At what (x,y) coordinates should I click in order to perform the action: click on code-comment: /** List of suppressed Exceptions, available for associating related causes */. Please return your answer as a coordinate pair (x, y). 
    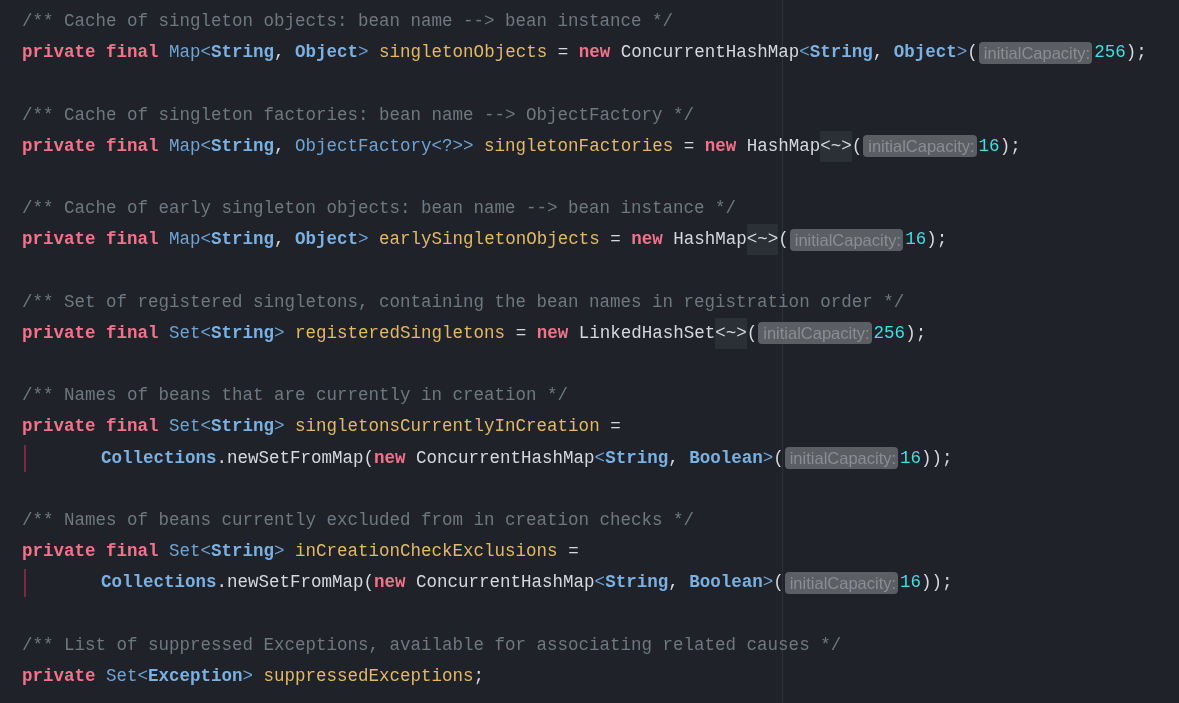
    Looking at the image, I should click on (432, 645).